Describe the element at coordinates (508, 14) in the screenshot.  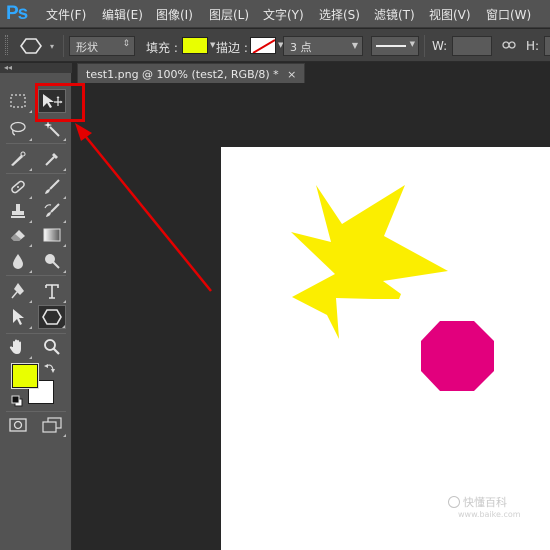
I see `menu-window: 窗口(W)` at that location.